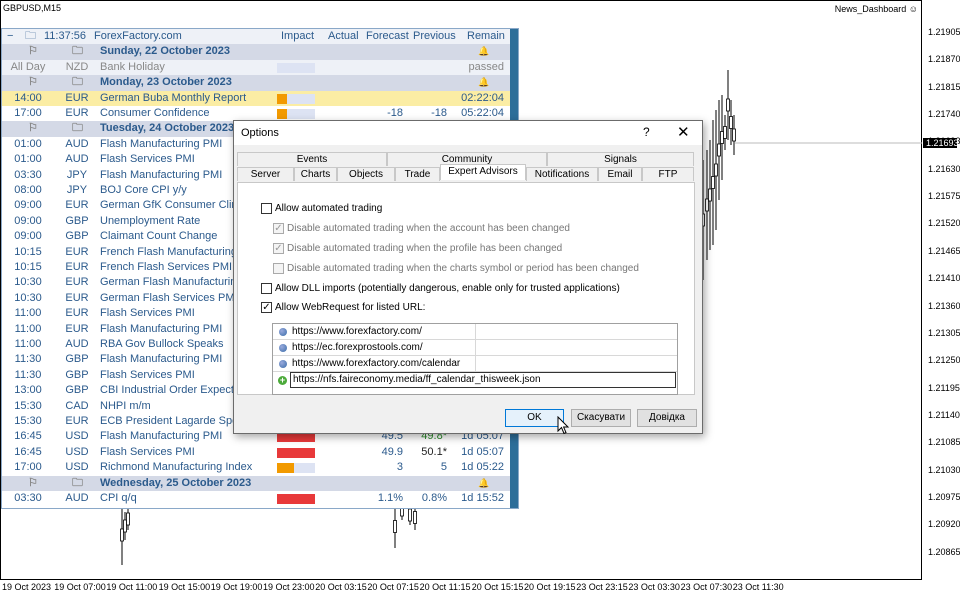  What do you see at coordinates (468, 133) in the screenshot?
I see `dialog-titlebar: Options ? ✕` at bounding box center [468, 133].